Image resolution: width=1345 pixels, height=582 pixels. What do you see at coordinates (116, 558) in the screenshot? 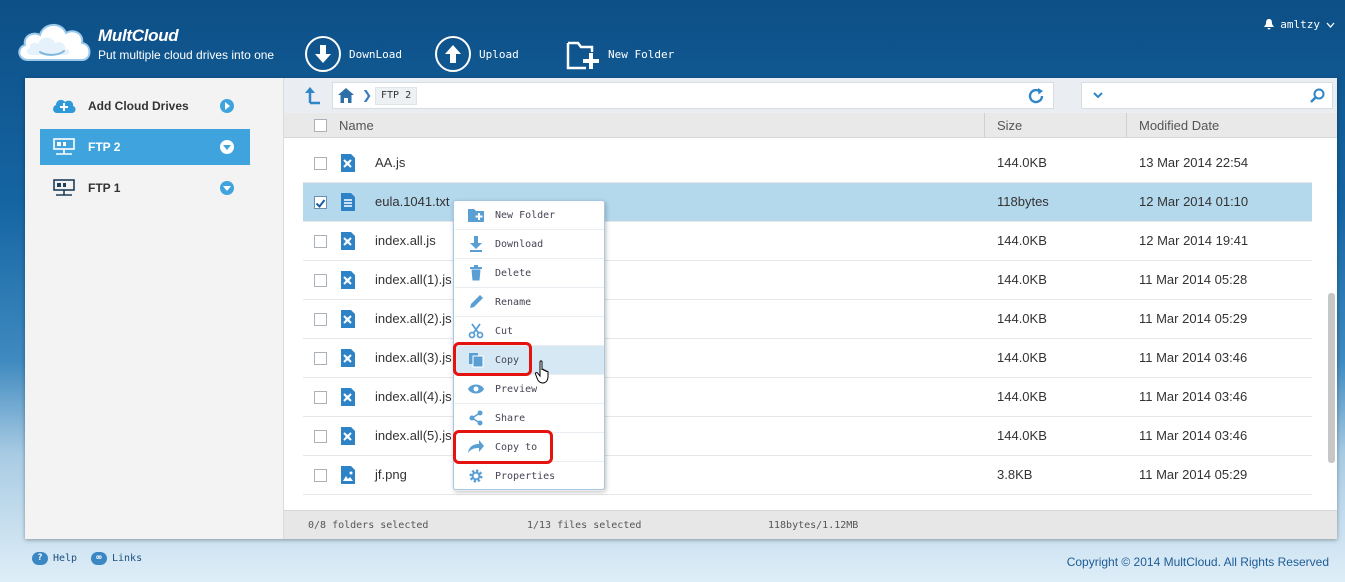
I see `links-link: ∞ Links` at bounding box center [116, 558].